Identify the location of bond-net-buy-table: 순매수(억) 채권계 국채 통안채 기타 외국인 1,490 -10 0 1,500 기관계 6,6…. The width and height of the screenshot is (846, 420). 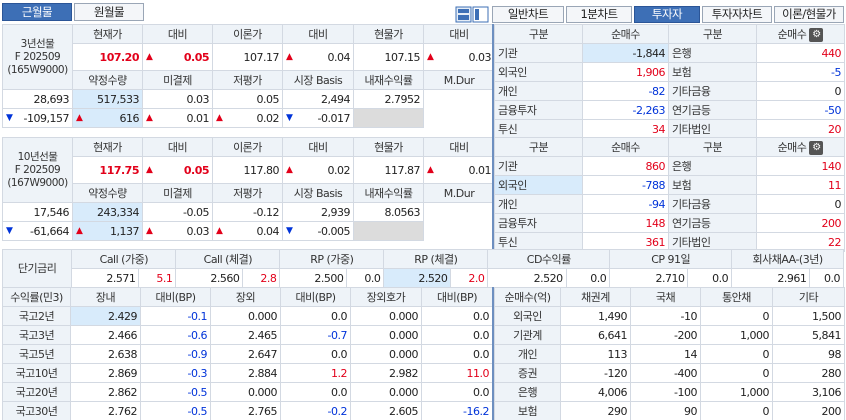
(669, 353).